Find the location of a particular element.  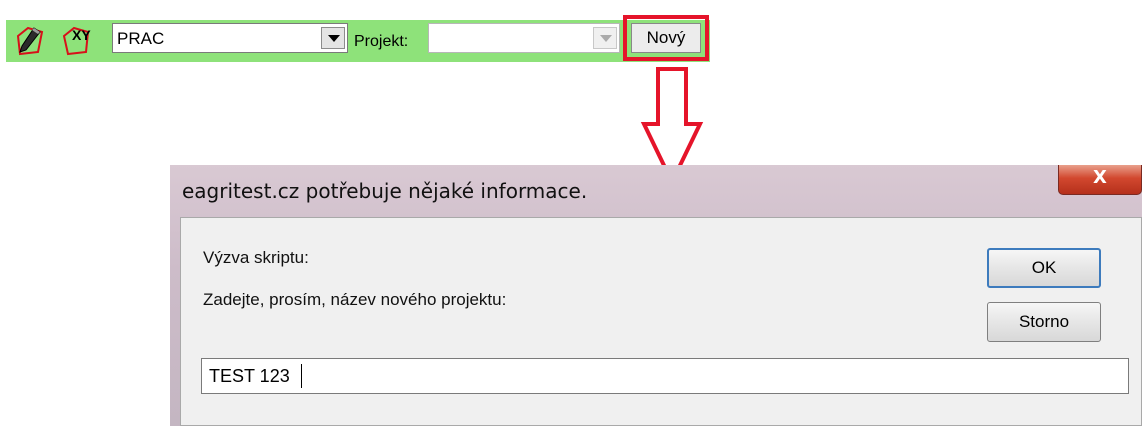

close-button: X is located at coordinates (1100, 180).